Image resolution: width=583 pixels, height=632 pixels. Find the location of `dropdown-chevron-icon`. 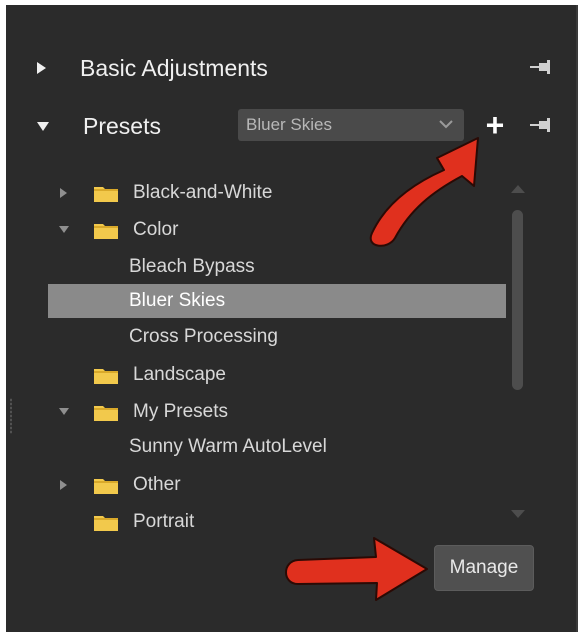

dropdown-chevron-icon is located at coordinates (446, 124).